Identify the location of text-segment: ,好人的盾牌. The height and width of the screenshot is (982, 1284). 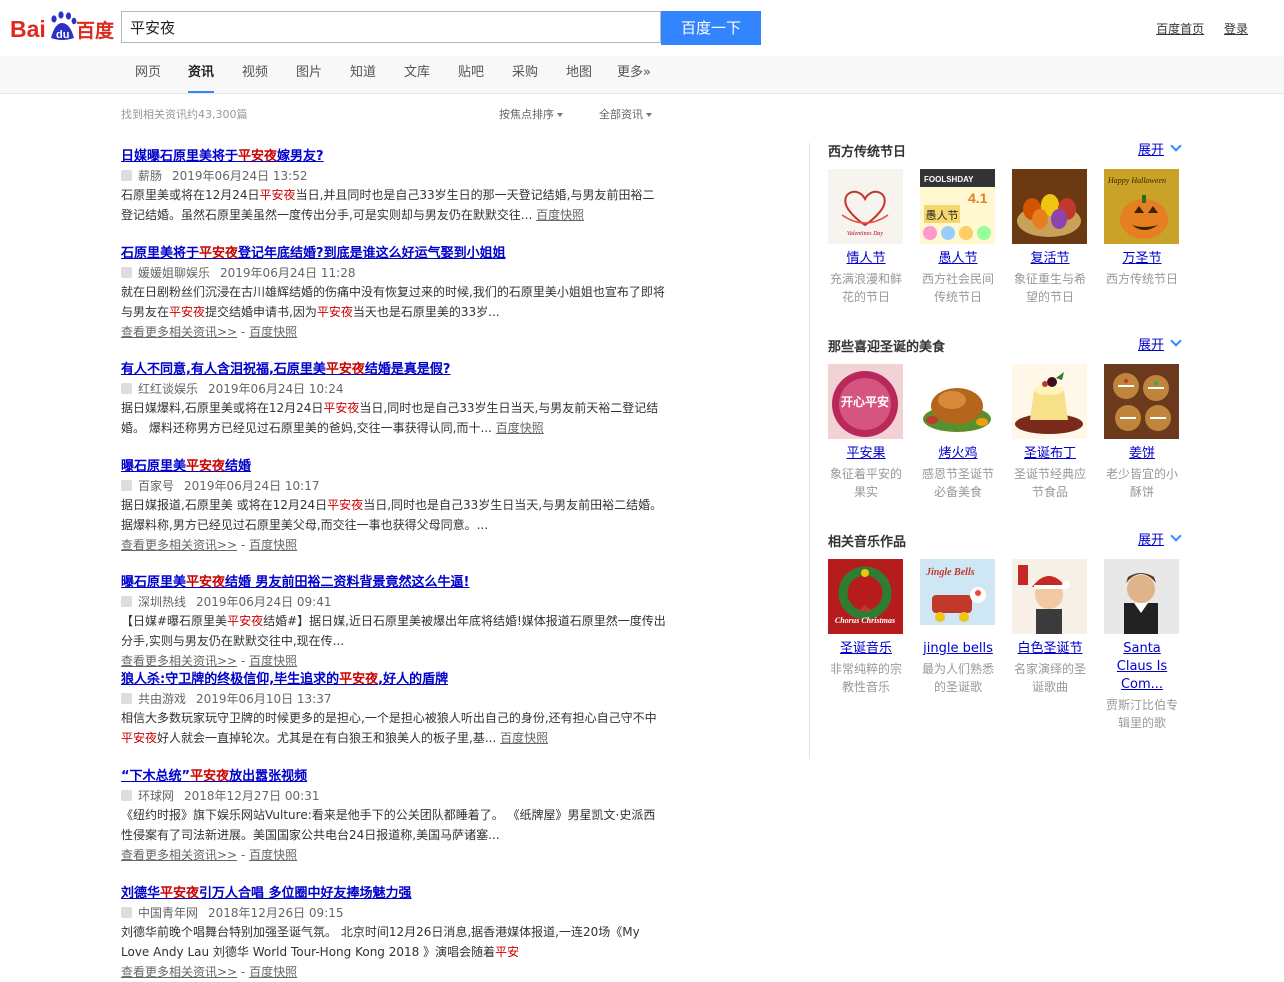
(413, 679).